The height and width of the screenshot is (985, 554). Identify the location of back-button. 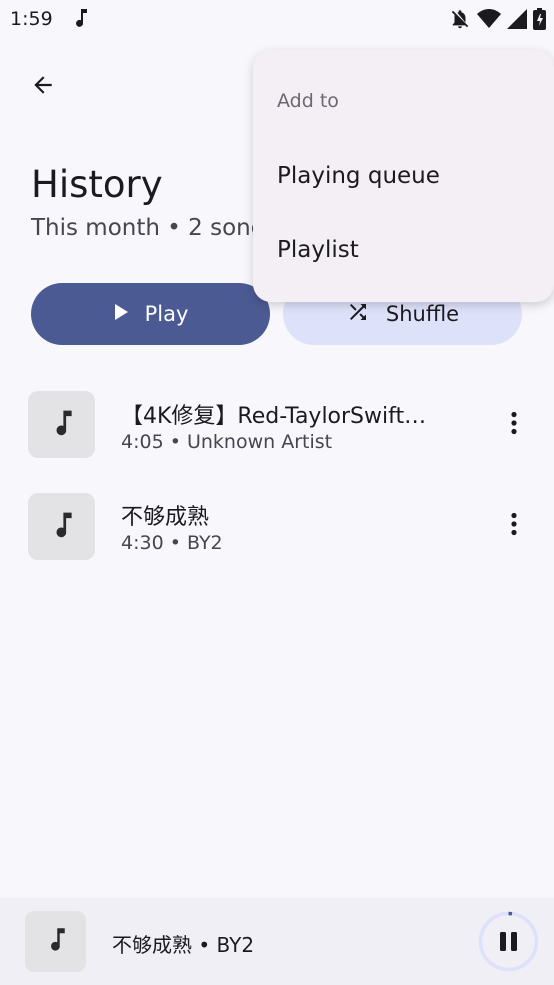
(43, 87).